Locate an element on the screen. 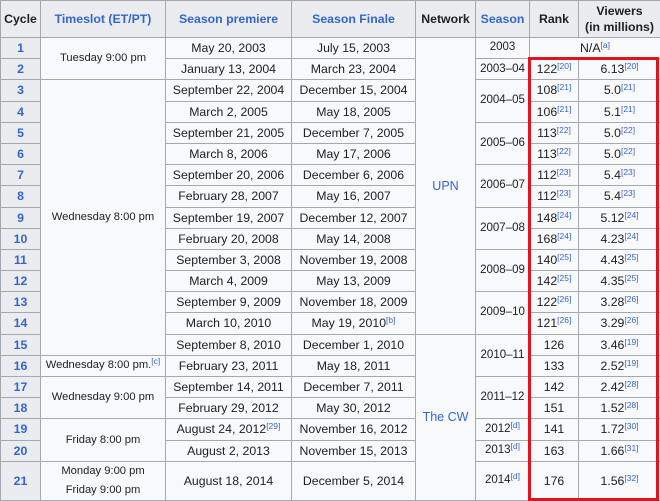  cycle-cell: 14 is located at coordinates (21, 323).